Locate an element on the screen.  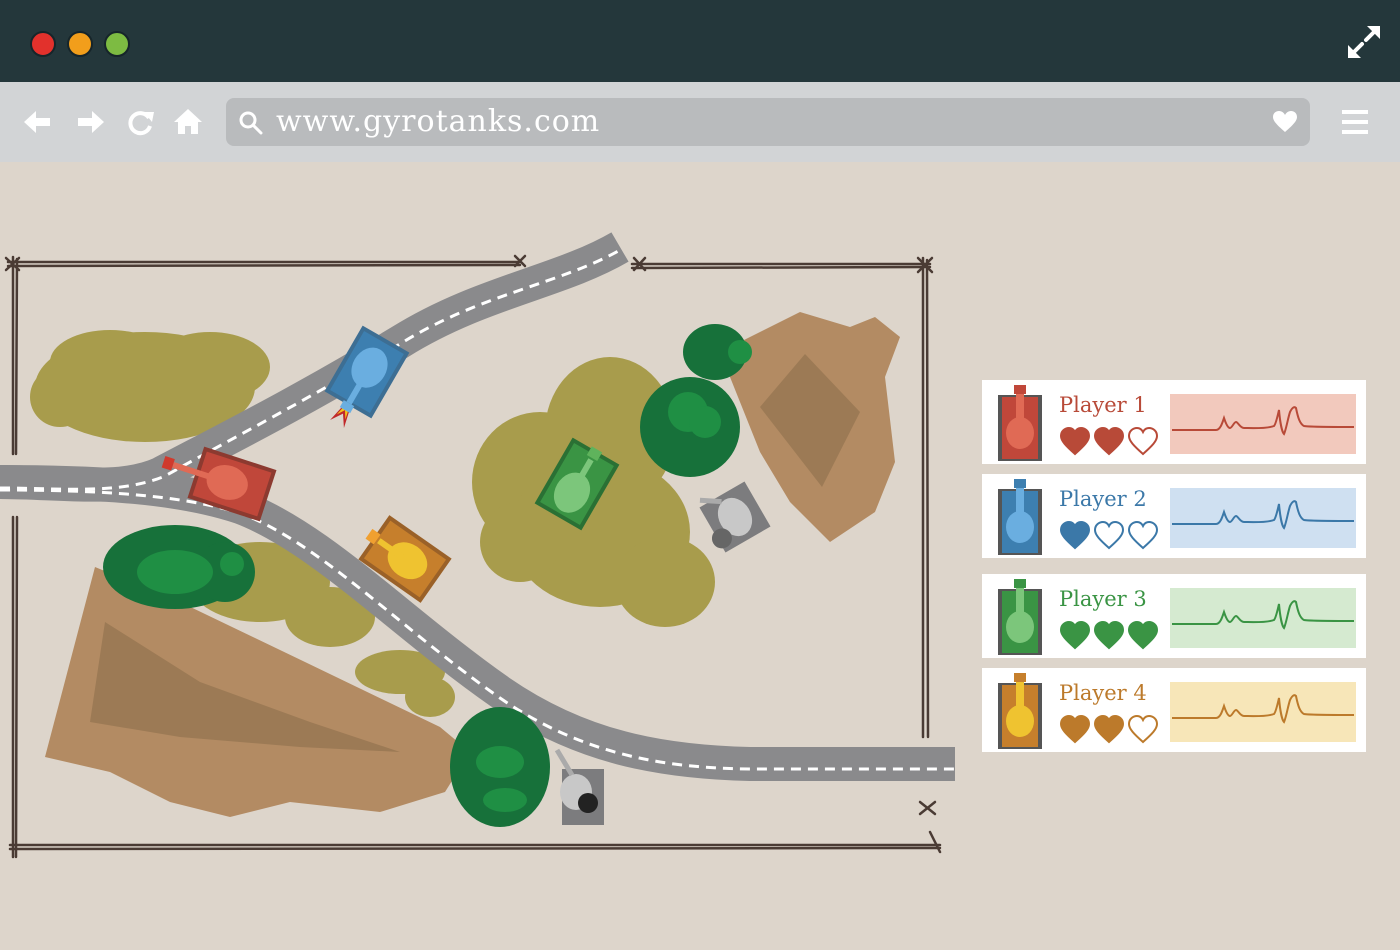
player-name: Player 3 is located at coordinates (1103, 599).